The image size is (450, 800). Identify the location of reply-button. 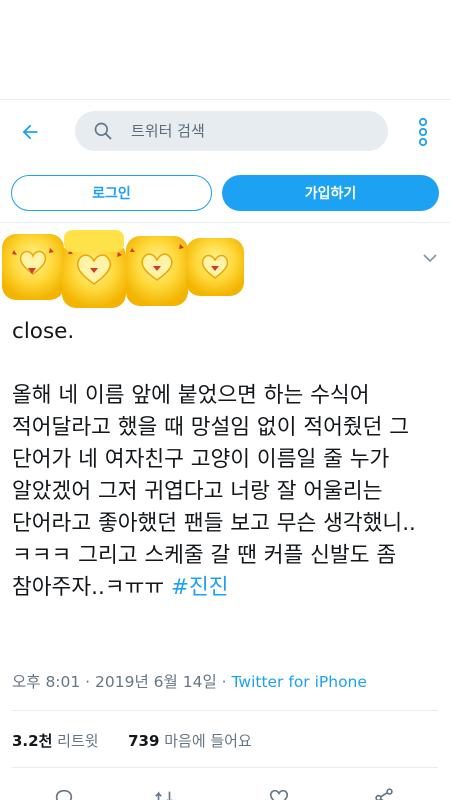
(64, 792).